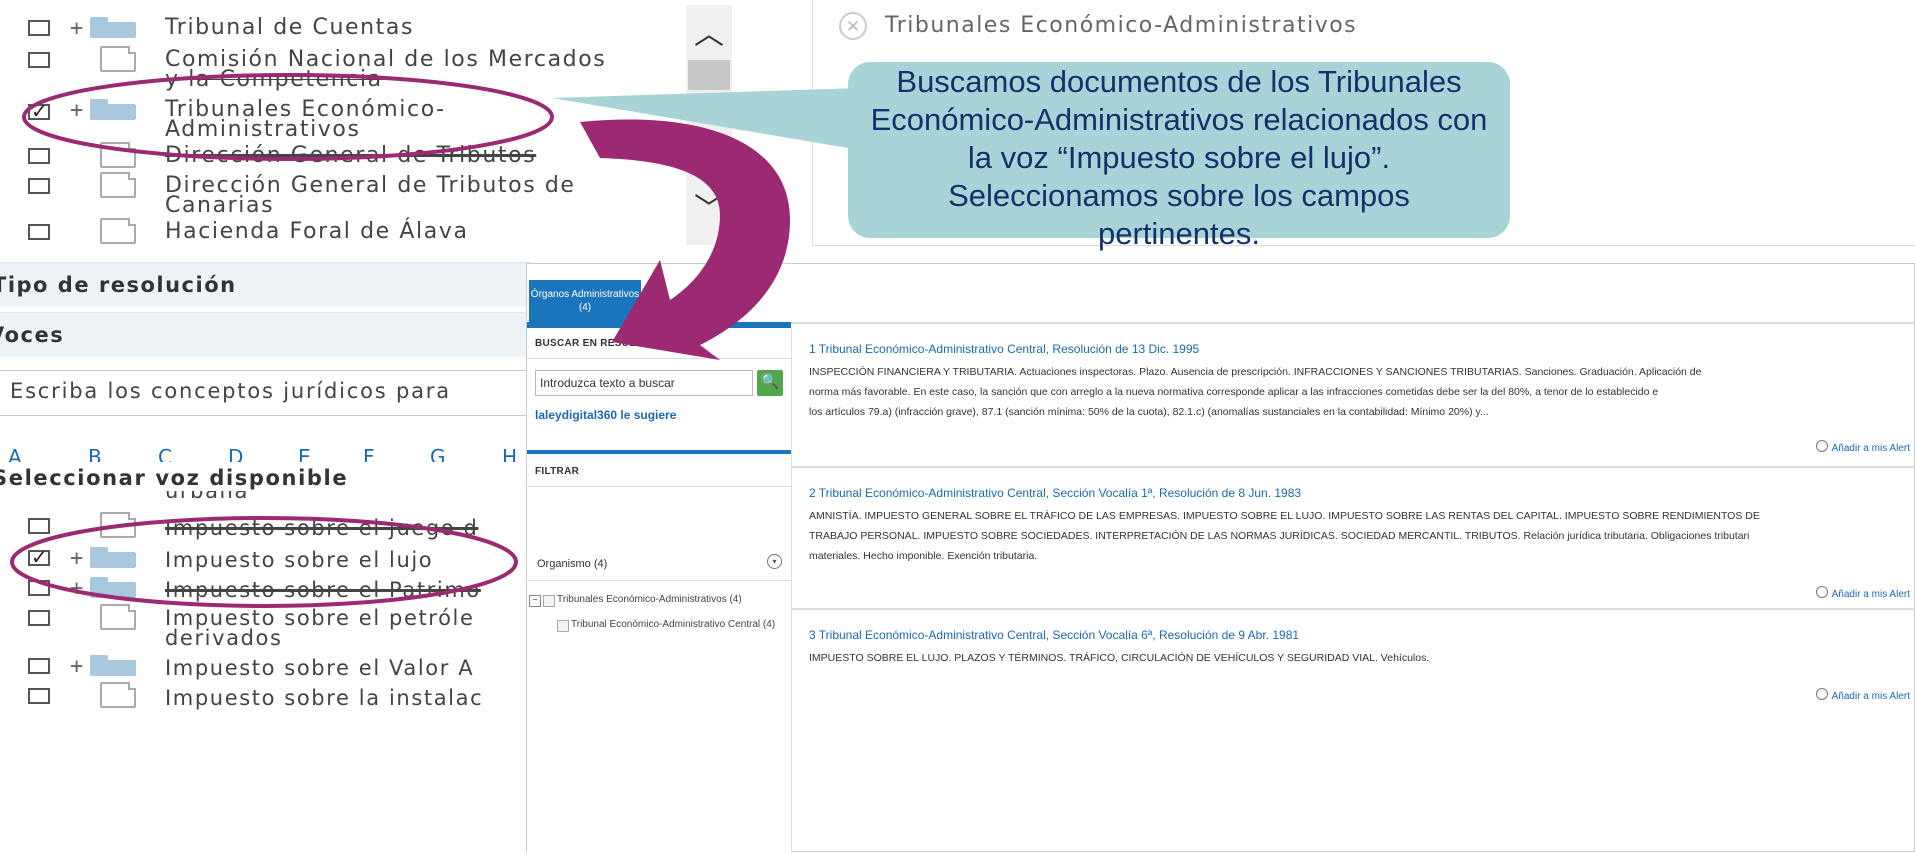 The height and width of the screenshot is (853, 1915). I want to click on filtrar-heading: FILTRAR, so click(557, 471).